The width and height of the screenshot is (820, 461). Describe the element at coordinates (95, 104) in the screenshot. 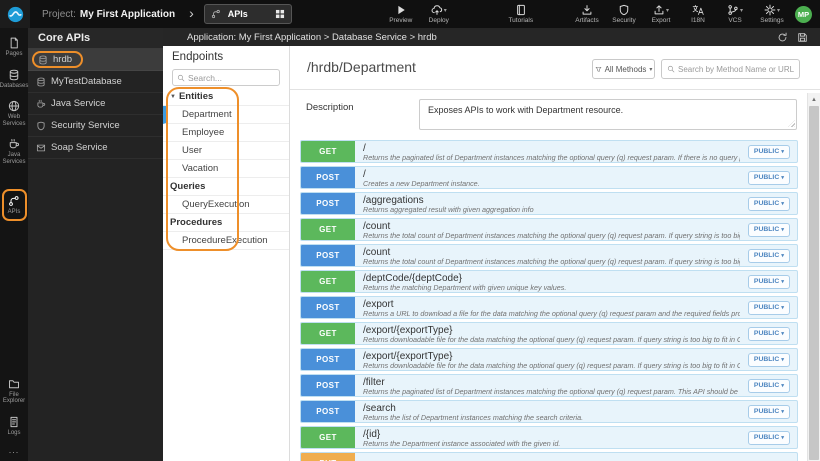

I see `service-item-java-service: Java Service` at that location.